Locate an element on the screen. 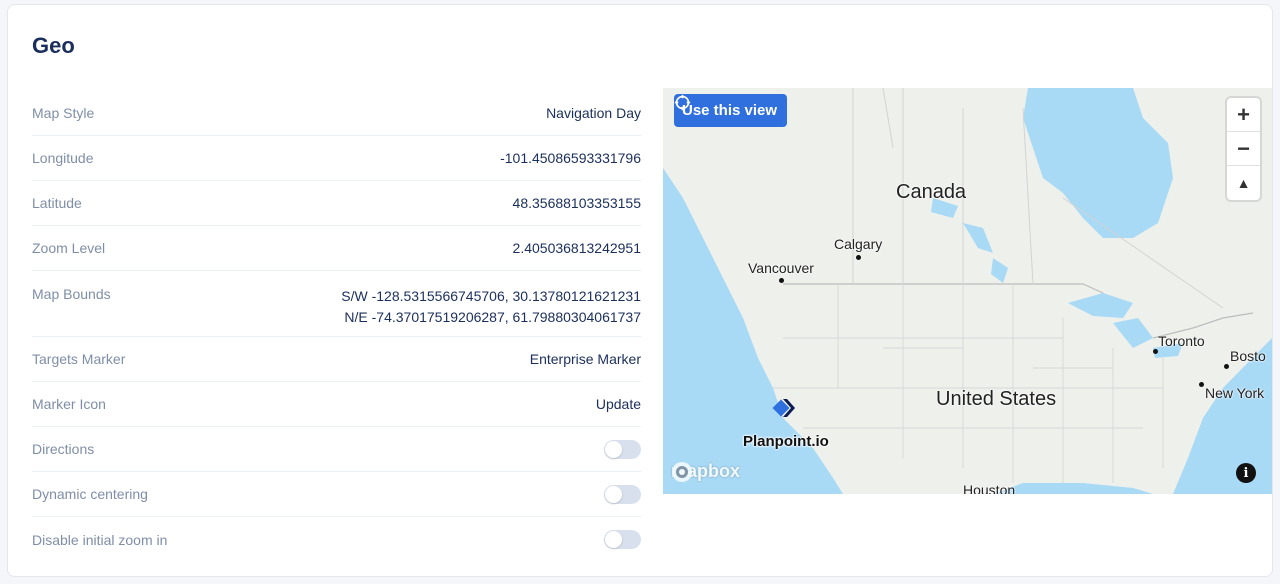  property-label: Longitude is located at coordinates (63, 158).